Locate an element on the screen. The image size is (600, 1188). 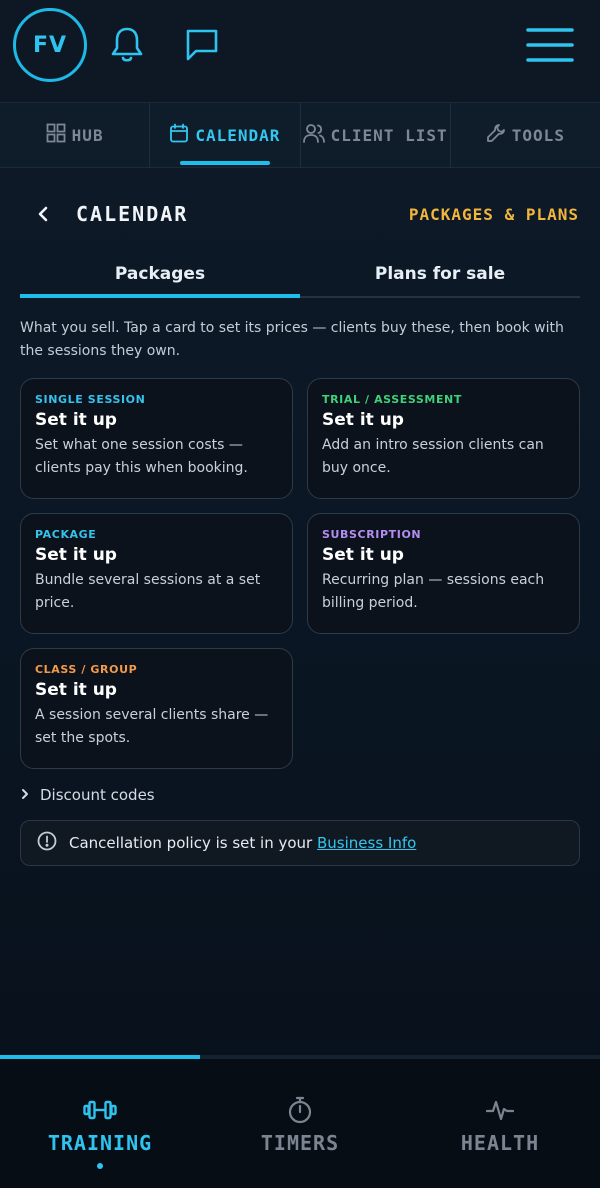
discount-codes-label: Discount codes is located at coordinates (97, 795).